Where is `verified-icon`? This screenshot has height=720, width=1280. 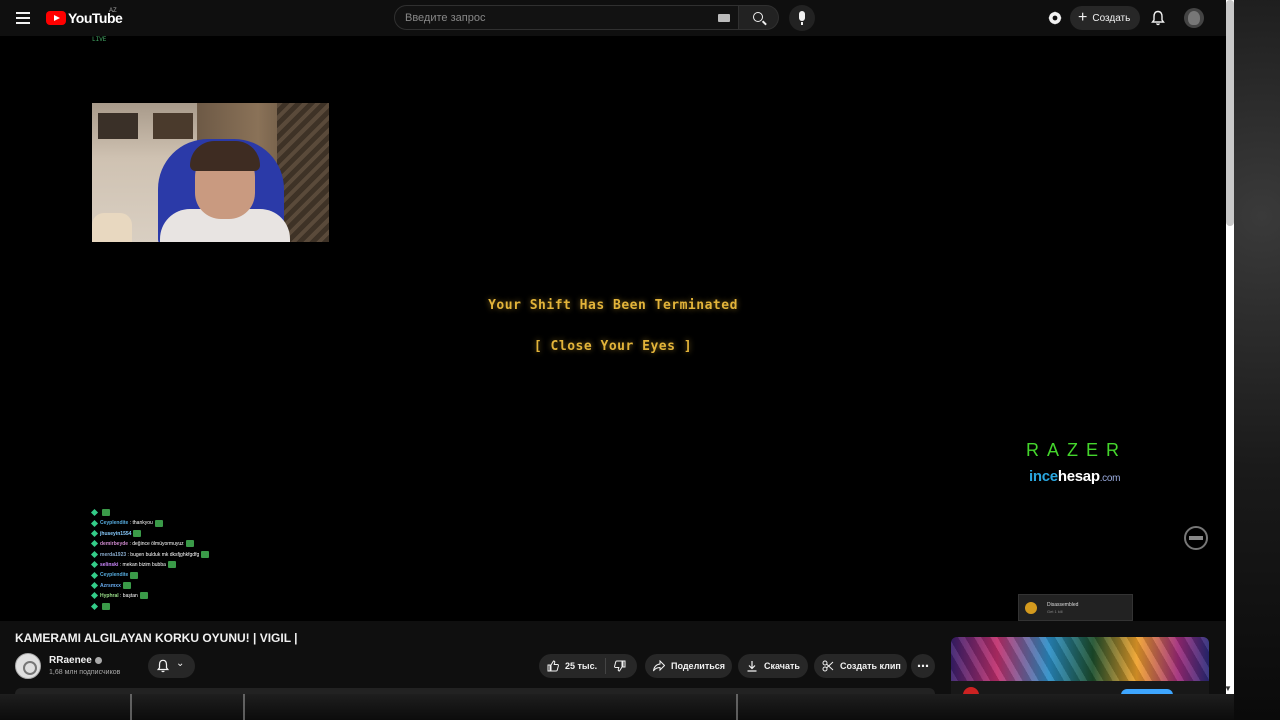 verified-icon is located at coordinates (98, 660).